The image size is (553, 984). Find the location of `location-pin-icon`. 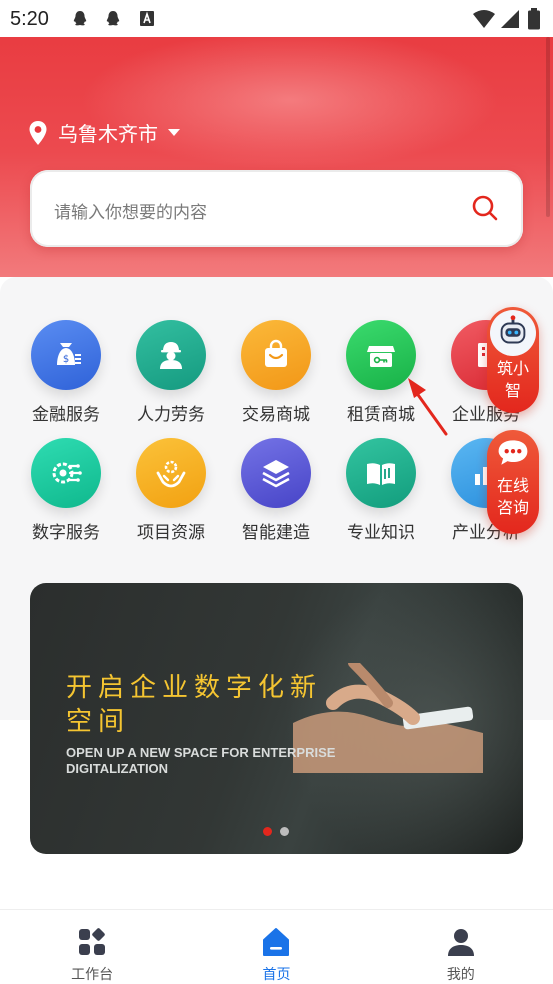

location-pin-icon is located at coordinates (38, 132).